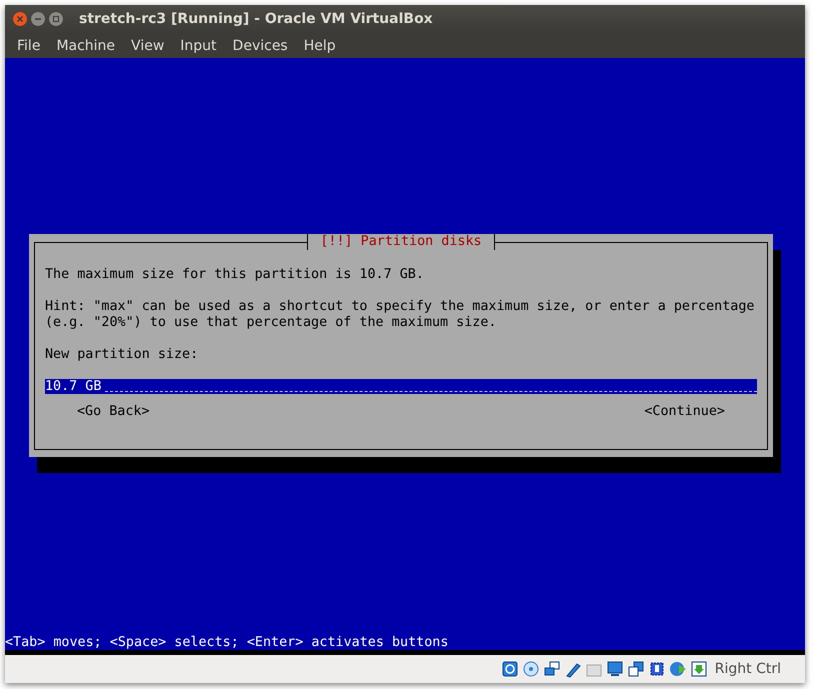 The height and width of the screenshot is (689, 814). What do you see at coordinates (256, 19) in the screenshot?
I see `window-title: stretch-rc3 [Running] - Oracle VM VirtualBox` at bounding box center [256, 19].